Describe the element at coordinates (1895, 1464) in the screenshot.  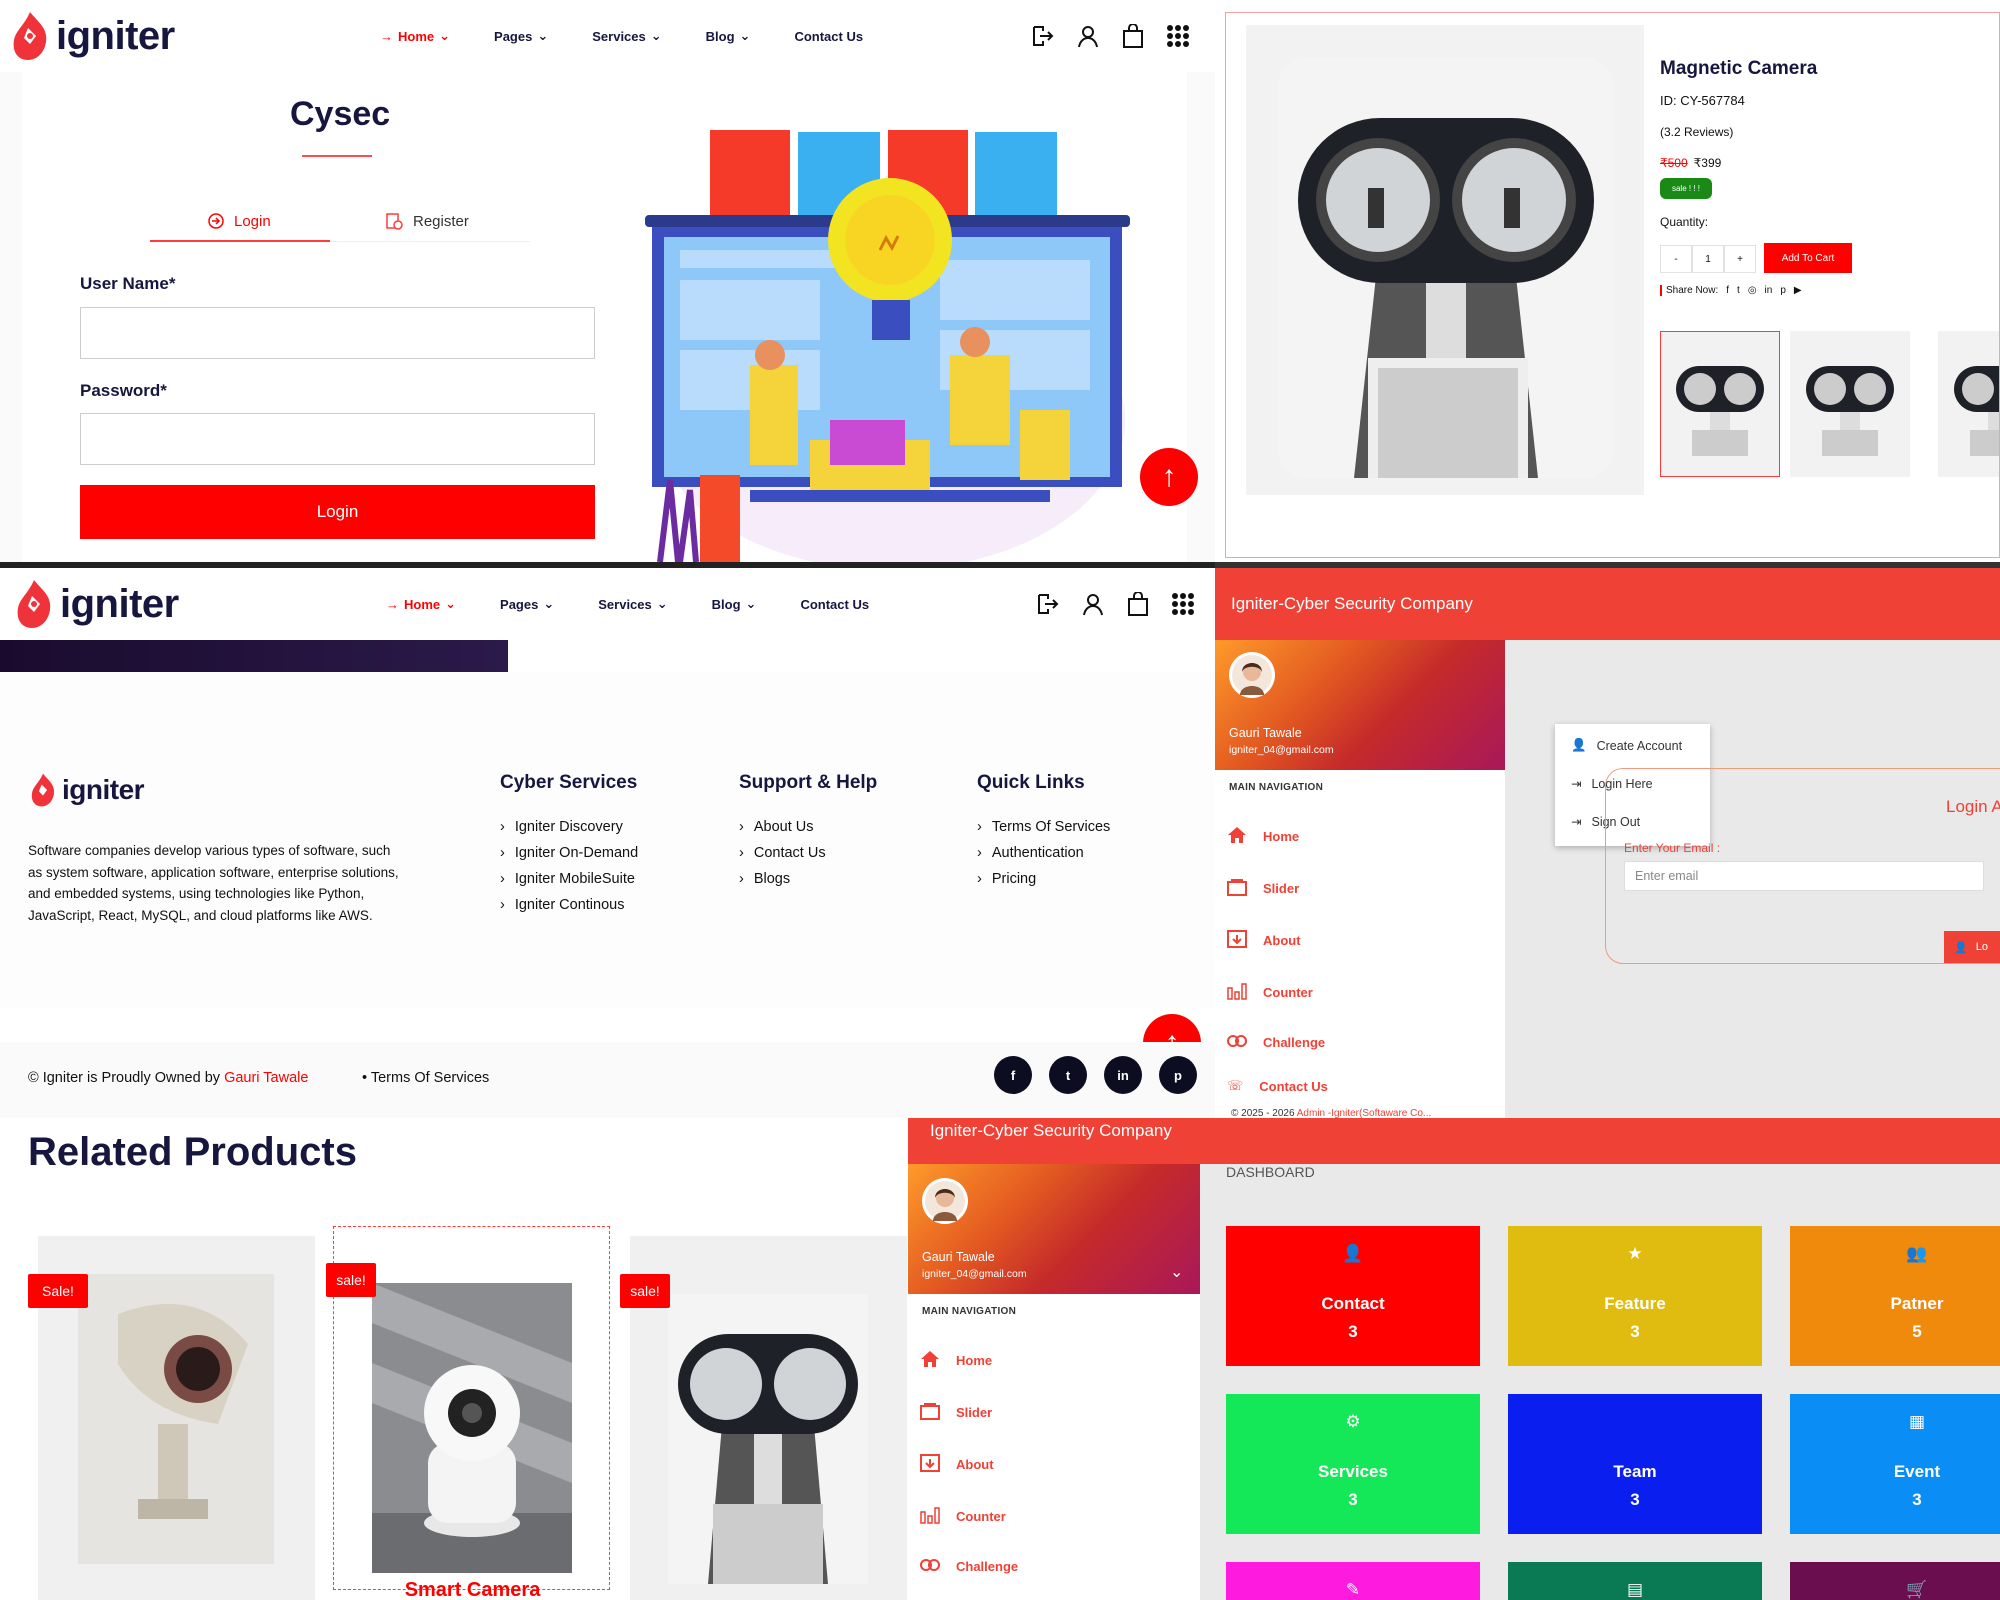
I see `dashboard-tile-event: ▦ Event 3` at that location.